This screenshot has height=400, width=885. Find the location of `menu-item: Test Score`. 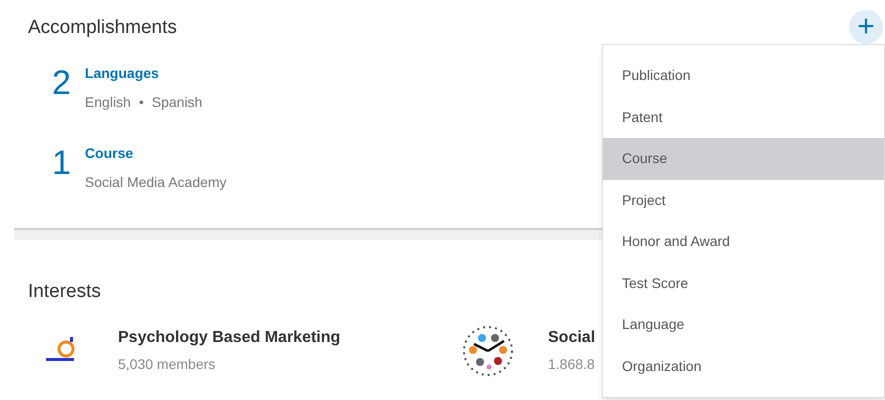

menu-item: Test Score is located at coordinates (743, 283).